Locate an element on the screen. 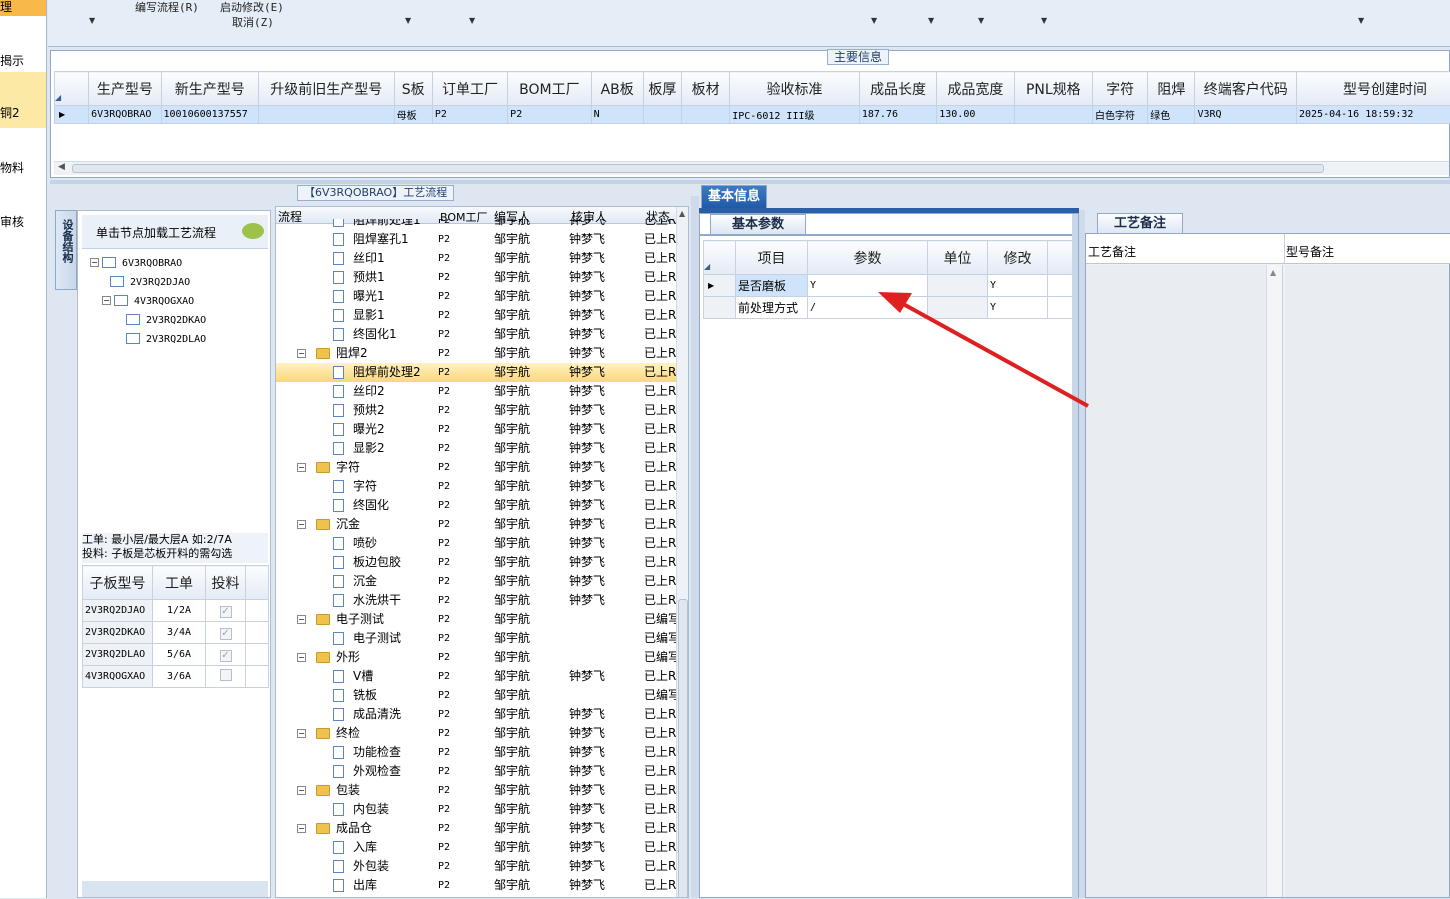 Image resolution: width=1450 pixels, height=899 pixels. column-header: 字符 is located at coordinates (1120, 88).